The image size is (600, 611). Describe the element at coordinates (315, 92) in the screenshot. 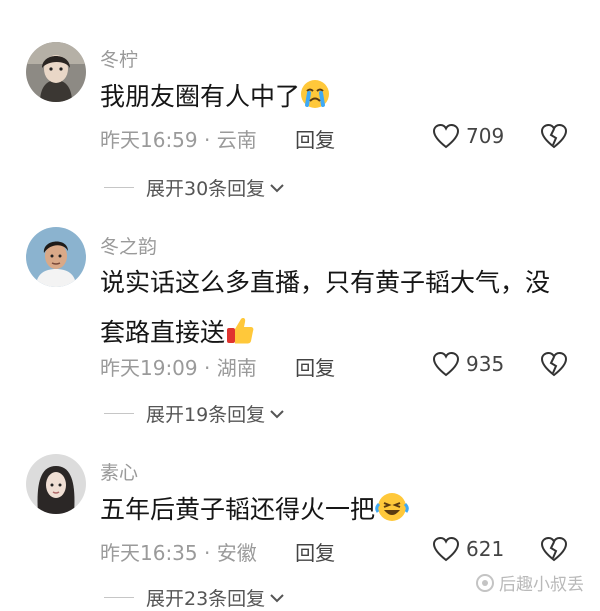

I see `crying-face-emoji` at that location.